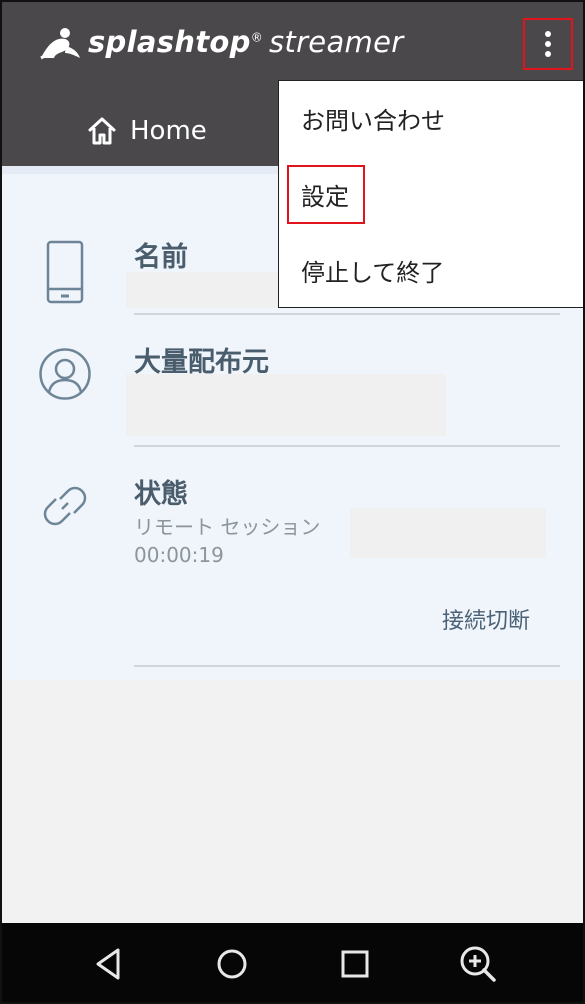 The width and height of the screenshot is (585, 1004). I want to click on recents-icon, so click(355, 964).